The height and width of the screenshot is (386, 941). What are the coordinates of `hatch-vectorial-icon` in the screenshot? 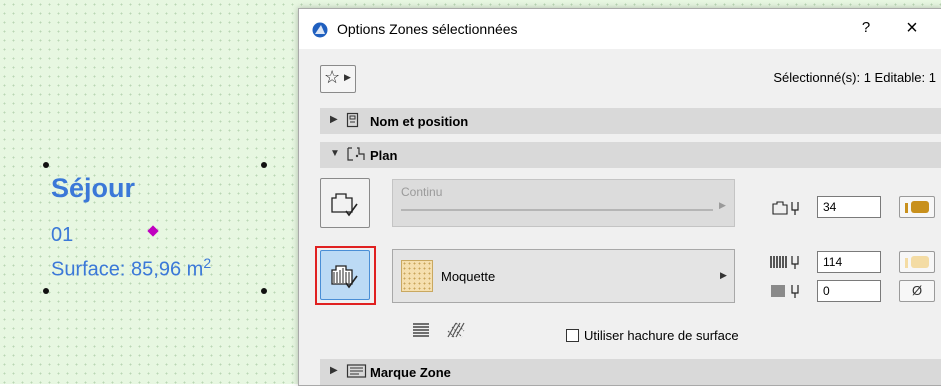 It's located at (456, 332).